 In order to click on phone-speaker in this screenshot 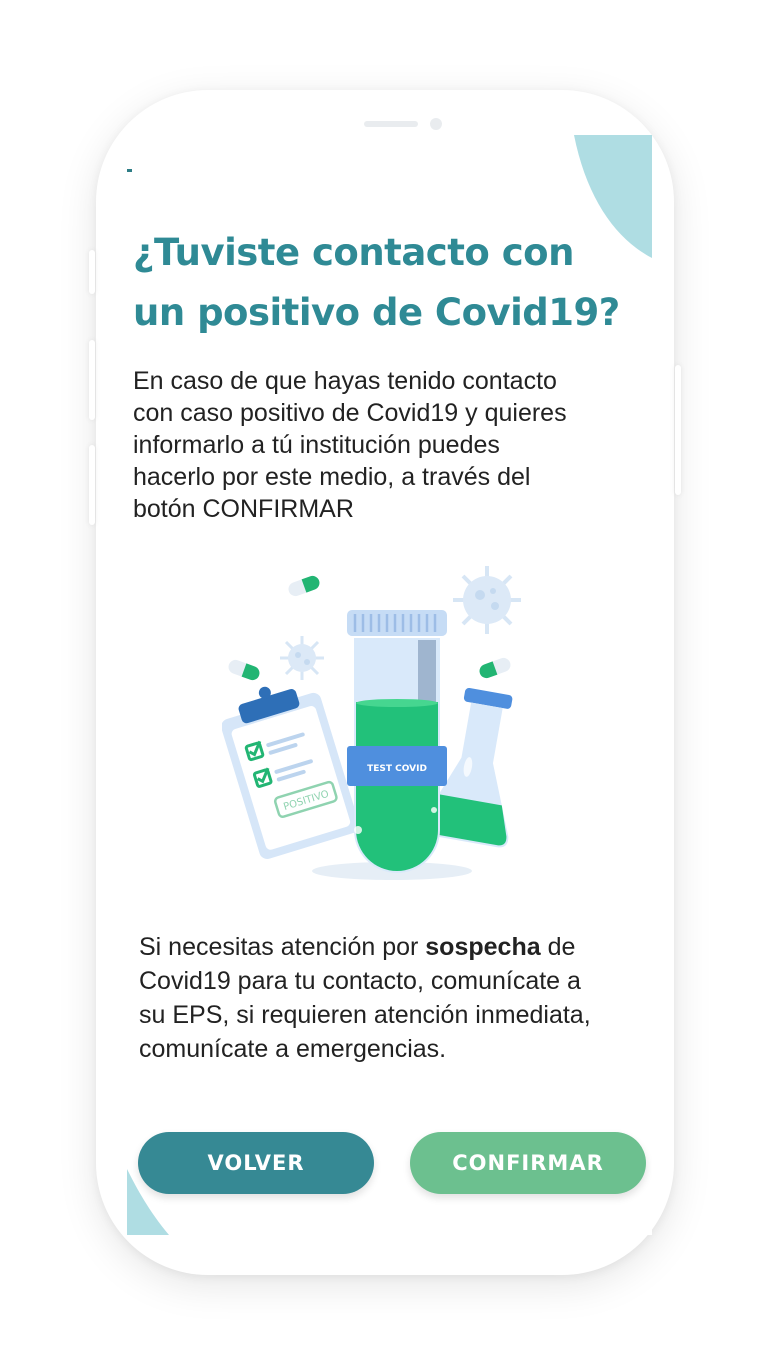, I will do `click(391, 124)`.